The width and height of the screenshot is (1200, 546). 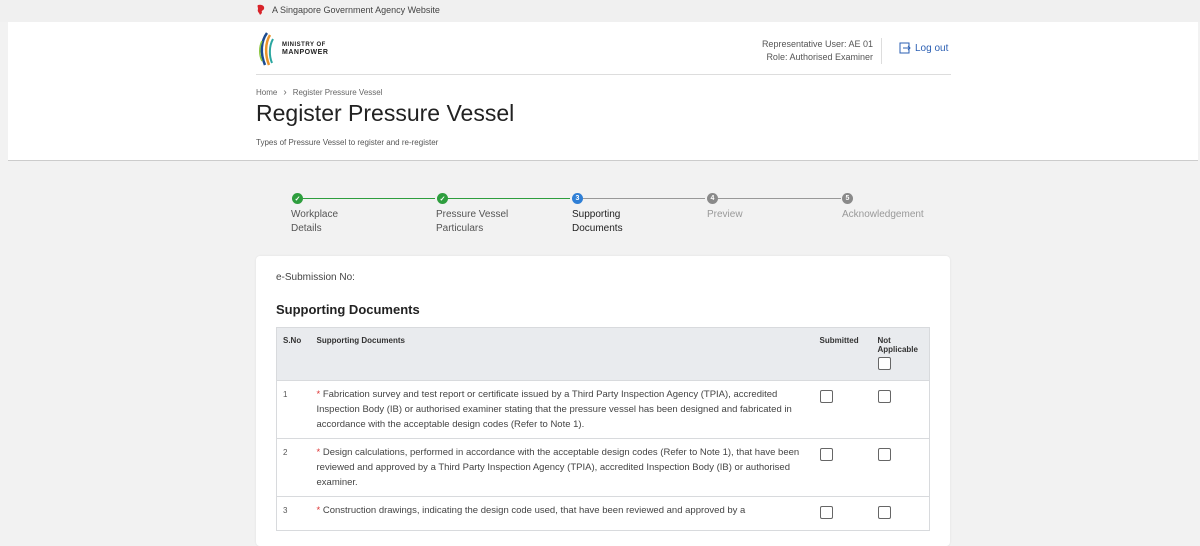 I want to click on singapore-lion-icon, so click(x=261, y=10).